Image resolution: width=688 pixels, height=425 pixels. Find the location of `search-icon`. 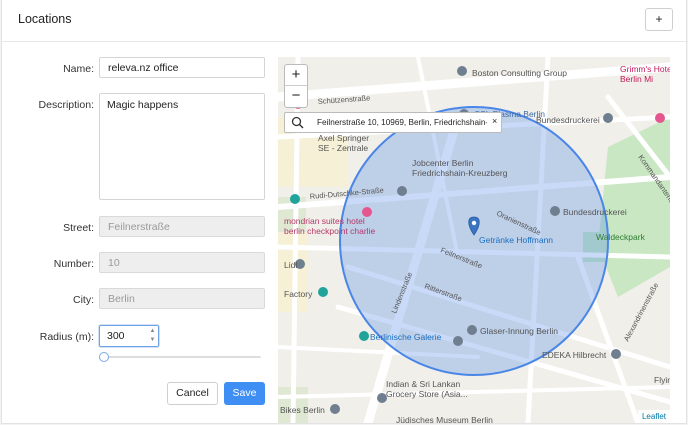

search-icon is located at coordinates (297, 122).